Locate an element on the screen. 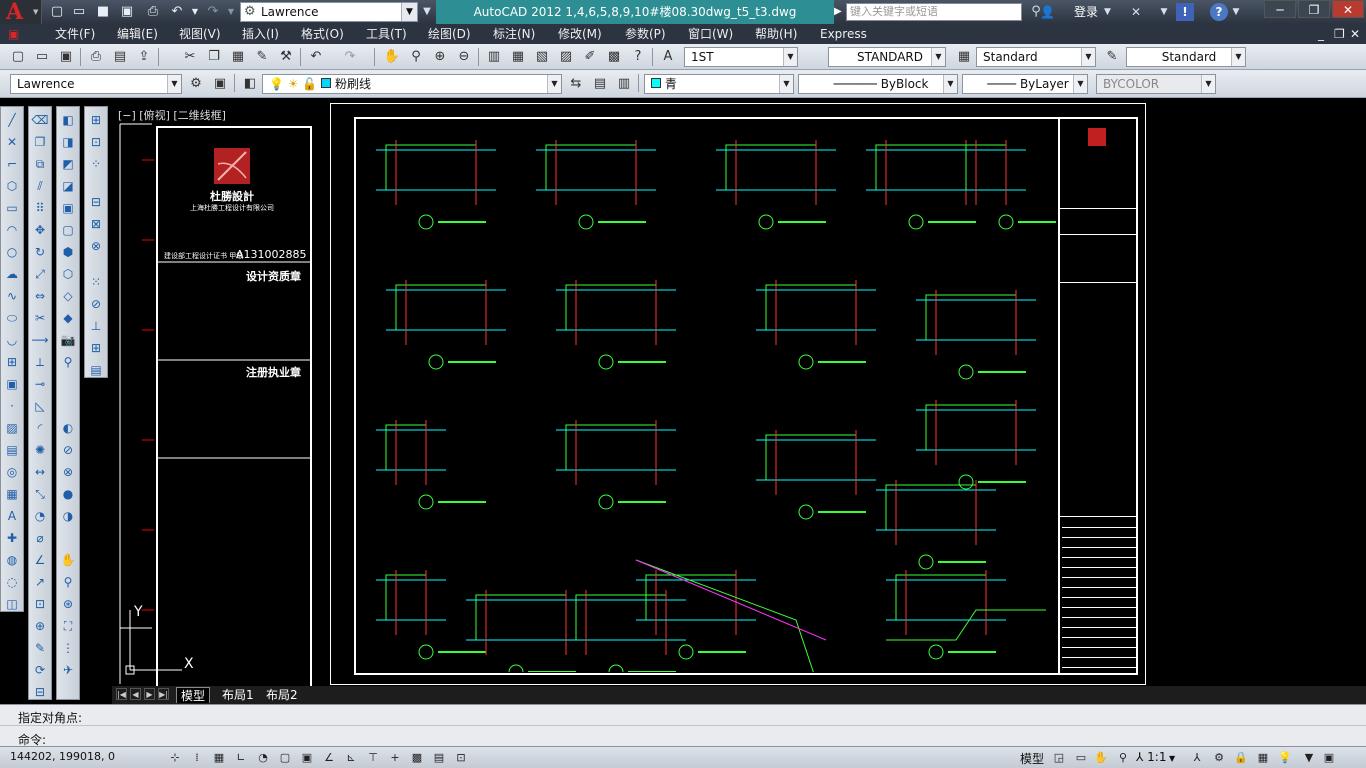 The image size is (1366, 768). view-bottom-icon: ◨ is located at coordinates (68, 142).